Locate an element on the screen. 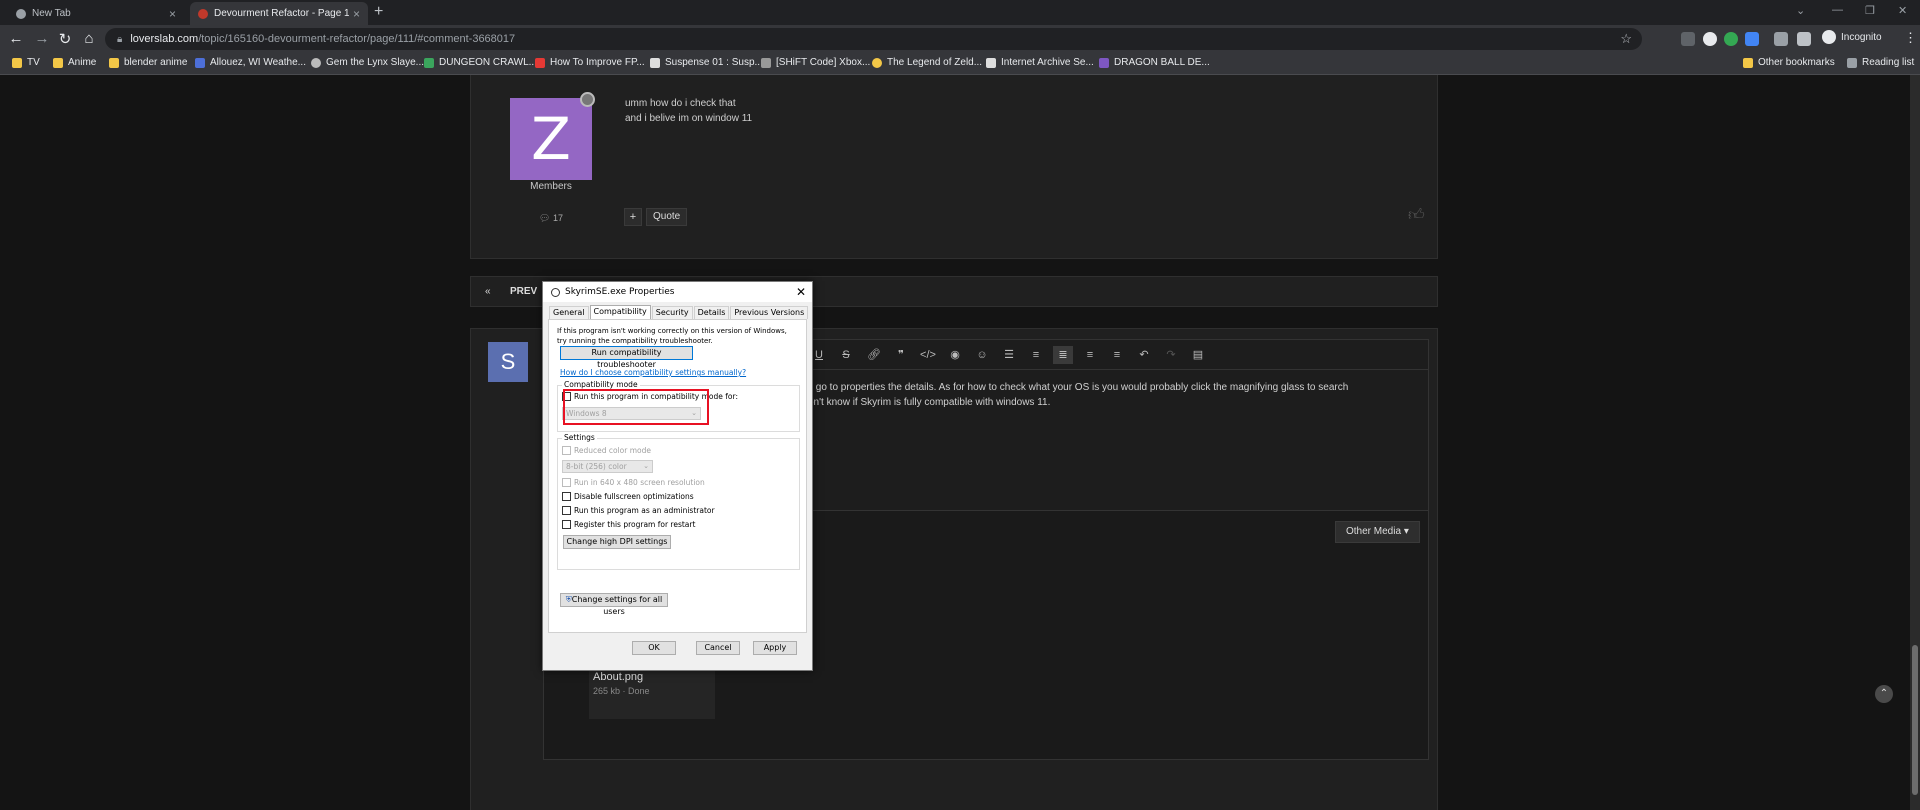  tab-compatibility: Compatibility is located at coordinates (620, 312).